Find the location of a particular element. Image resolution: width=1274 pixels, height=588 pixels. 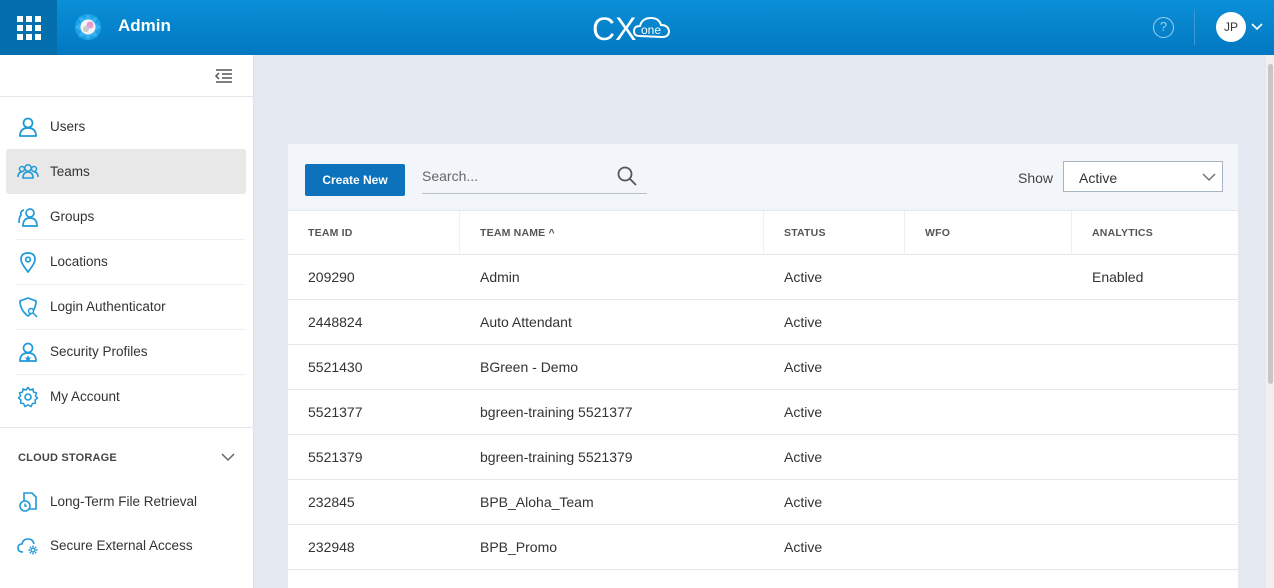

column-header-team-name: TEAM NAME ^ is located at coordinates (612, 233).